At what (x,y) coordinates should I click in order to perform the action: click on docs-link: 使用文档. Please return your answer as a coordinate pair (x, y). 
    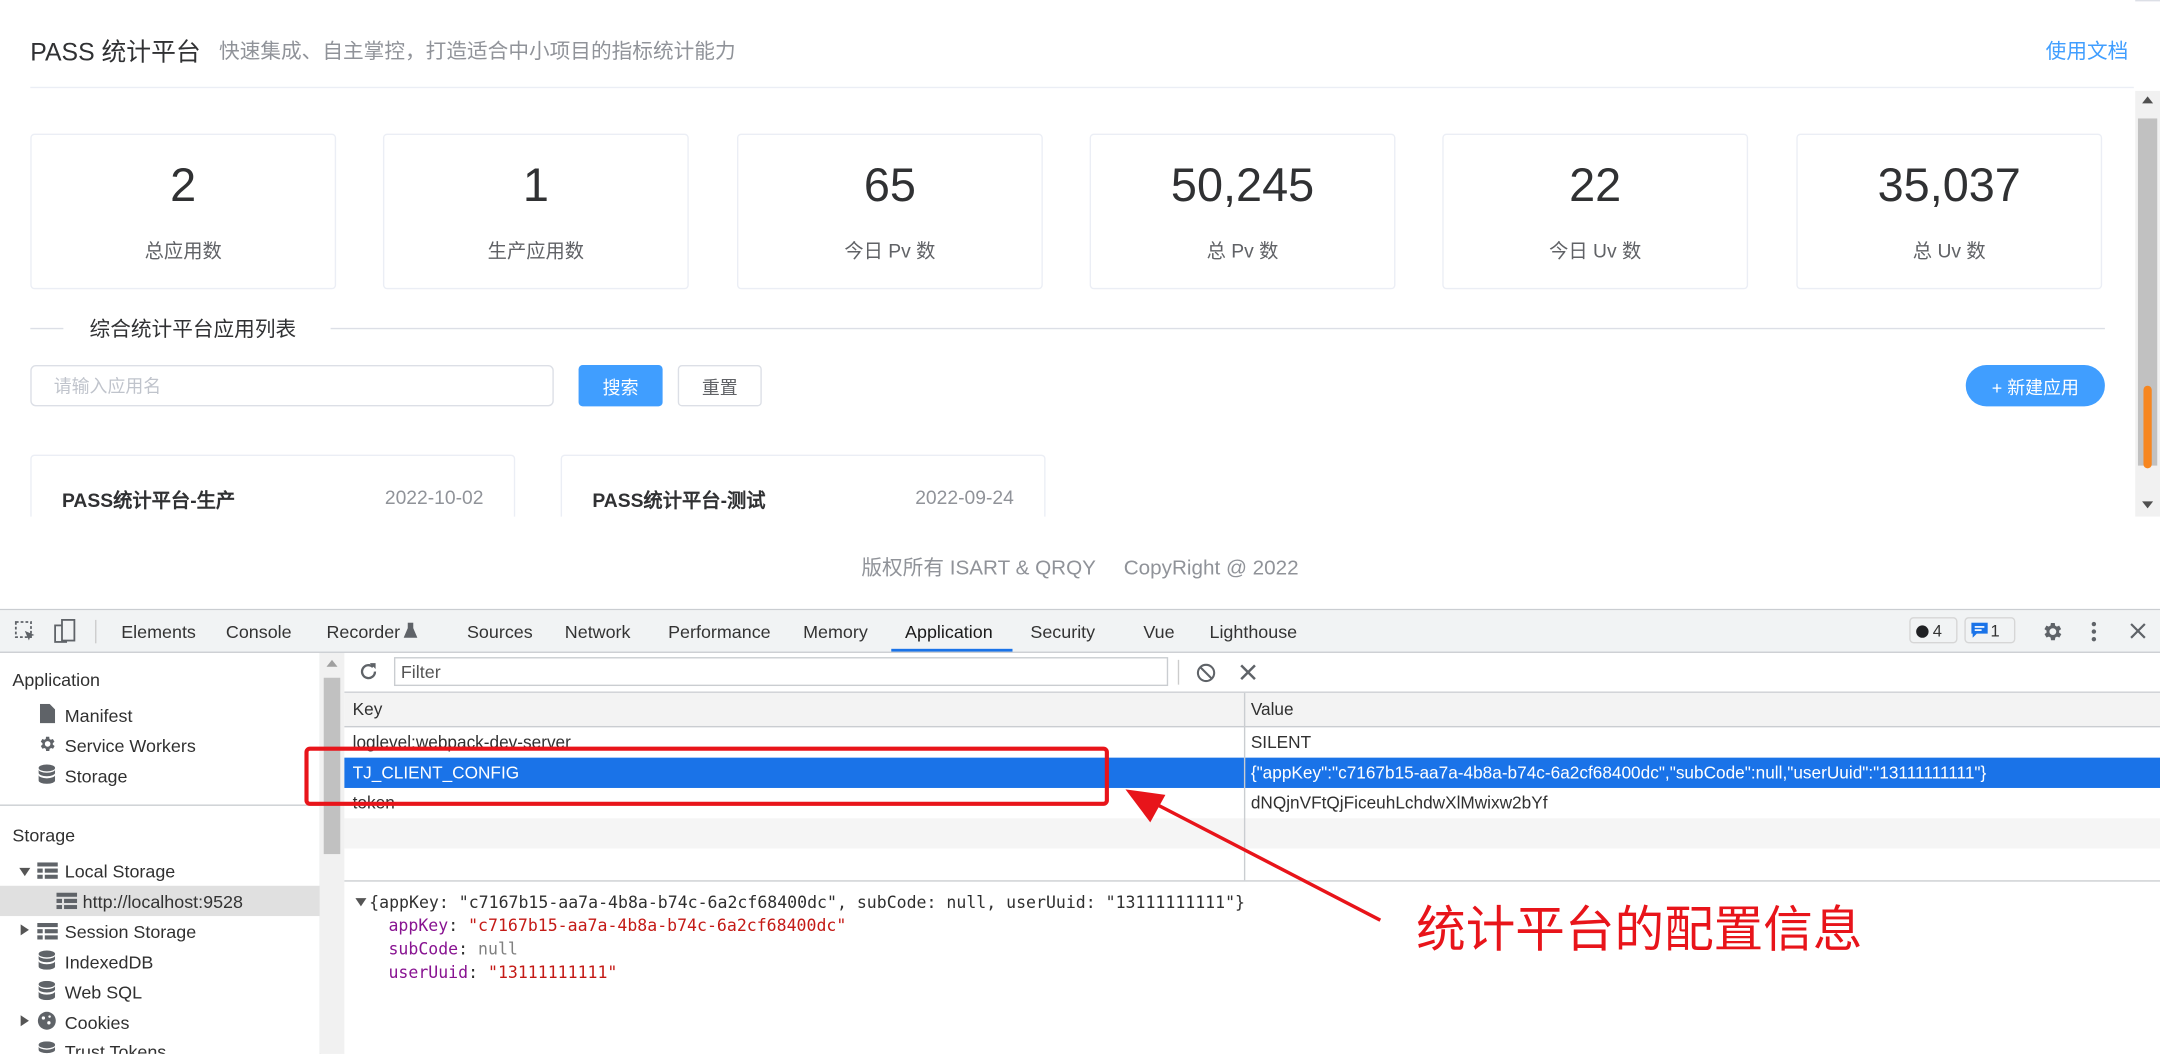
    Looking at the image, I should click on (2087, 50).